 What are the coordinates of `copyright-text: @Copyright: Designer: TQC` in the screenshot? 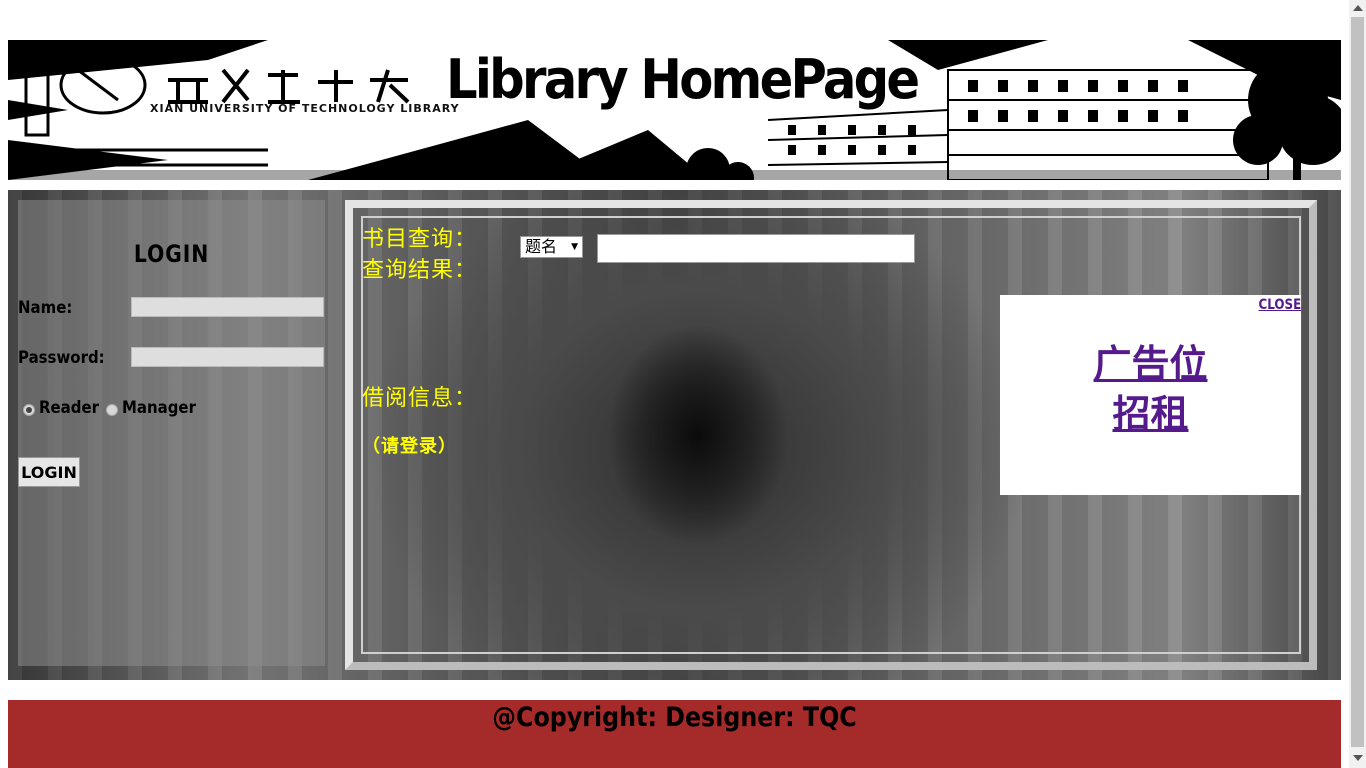 It's located at (674, 717).